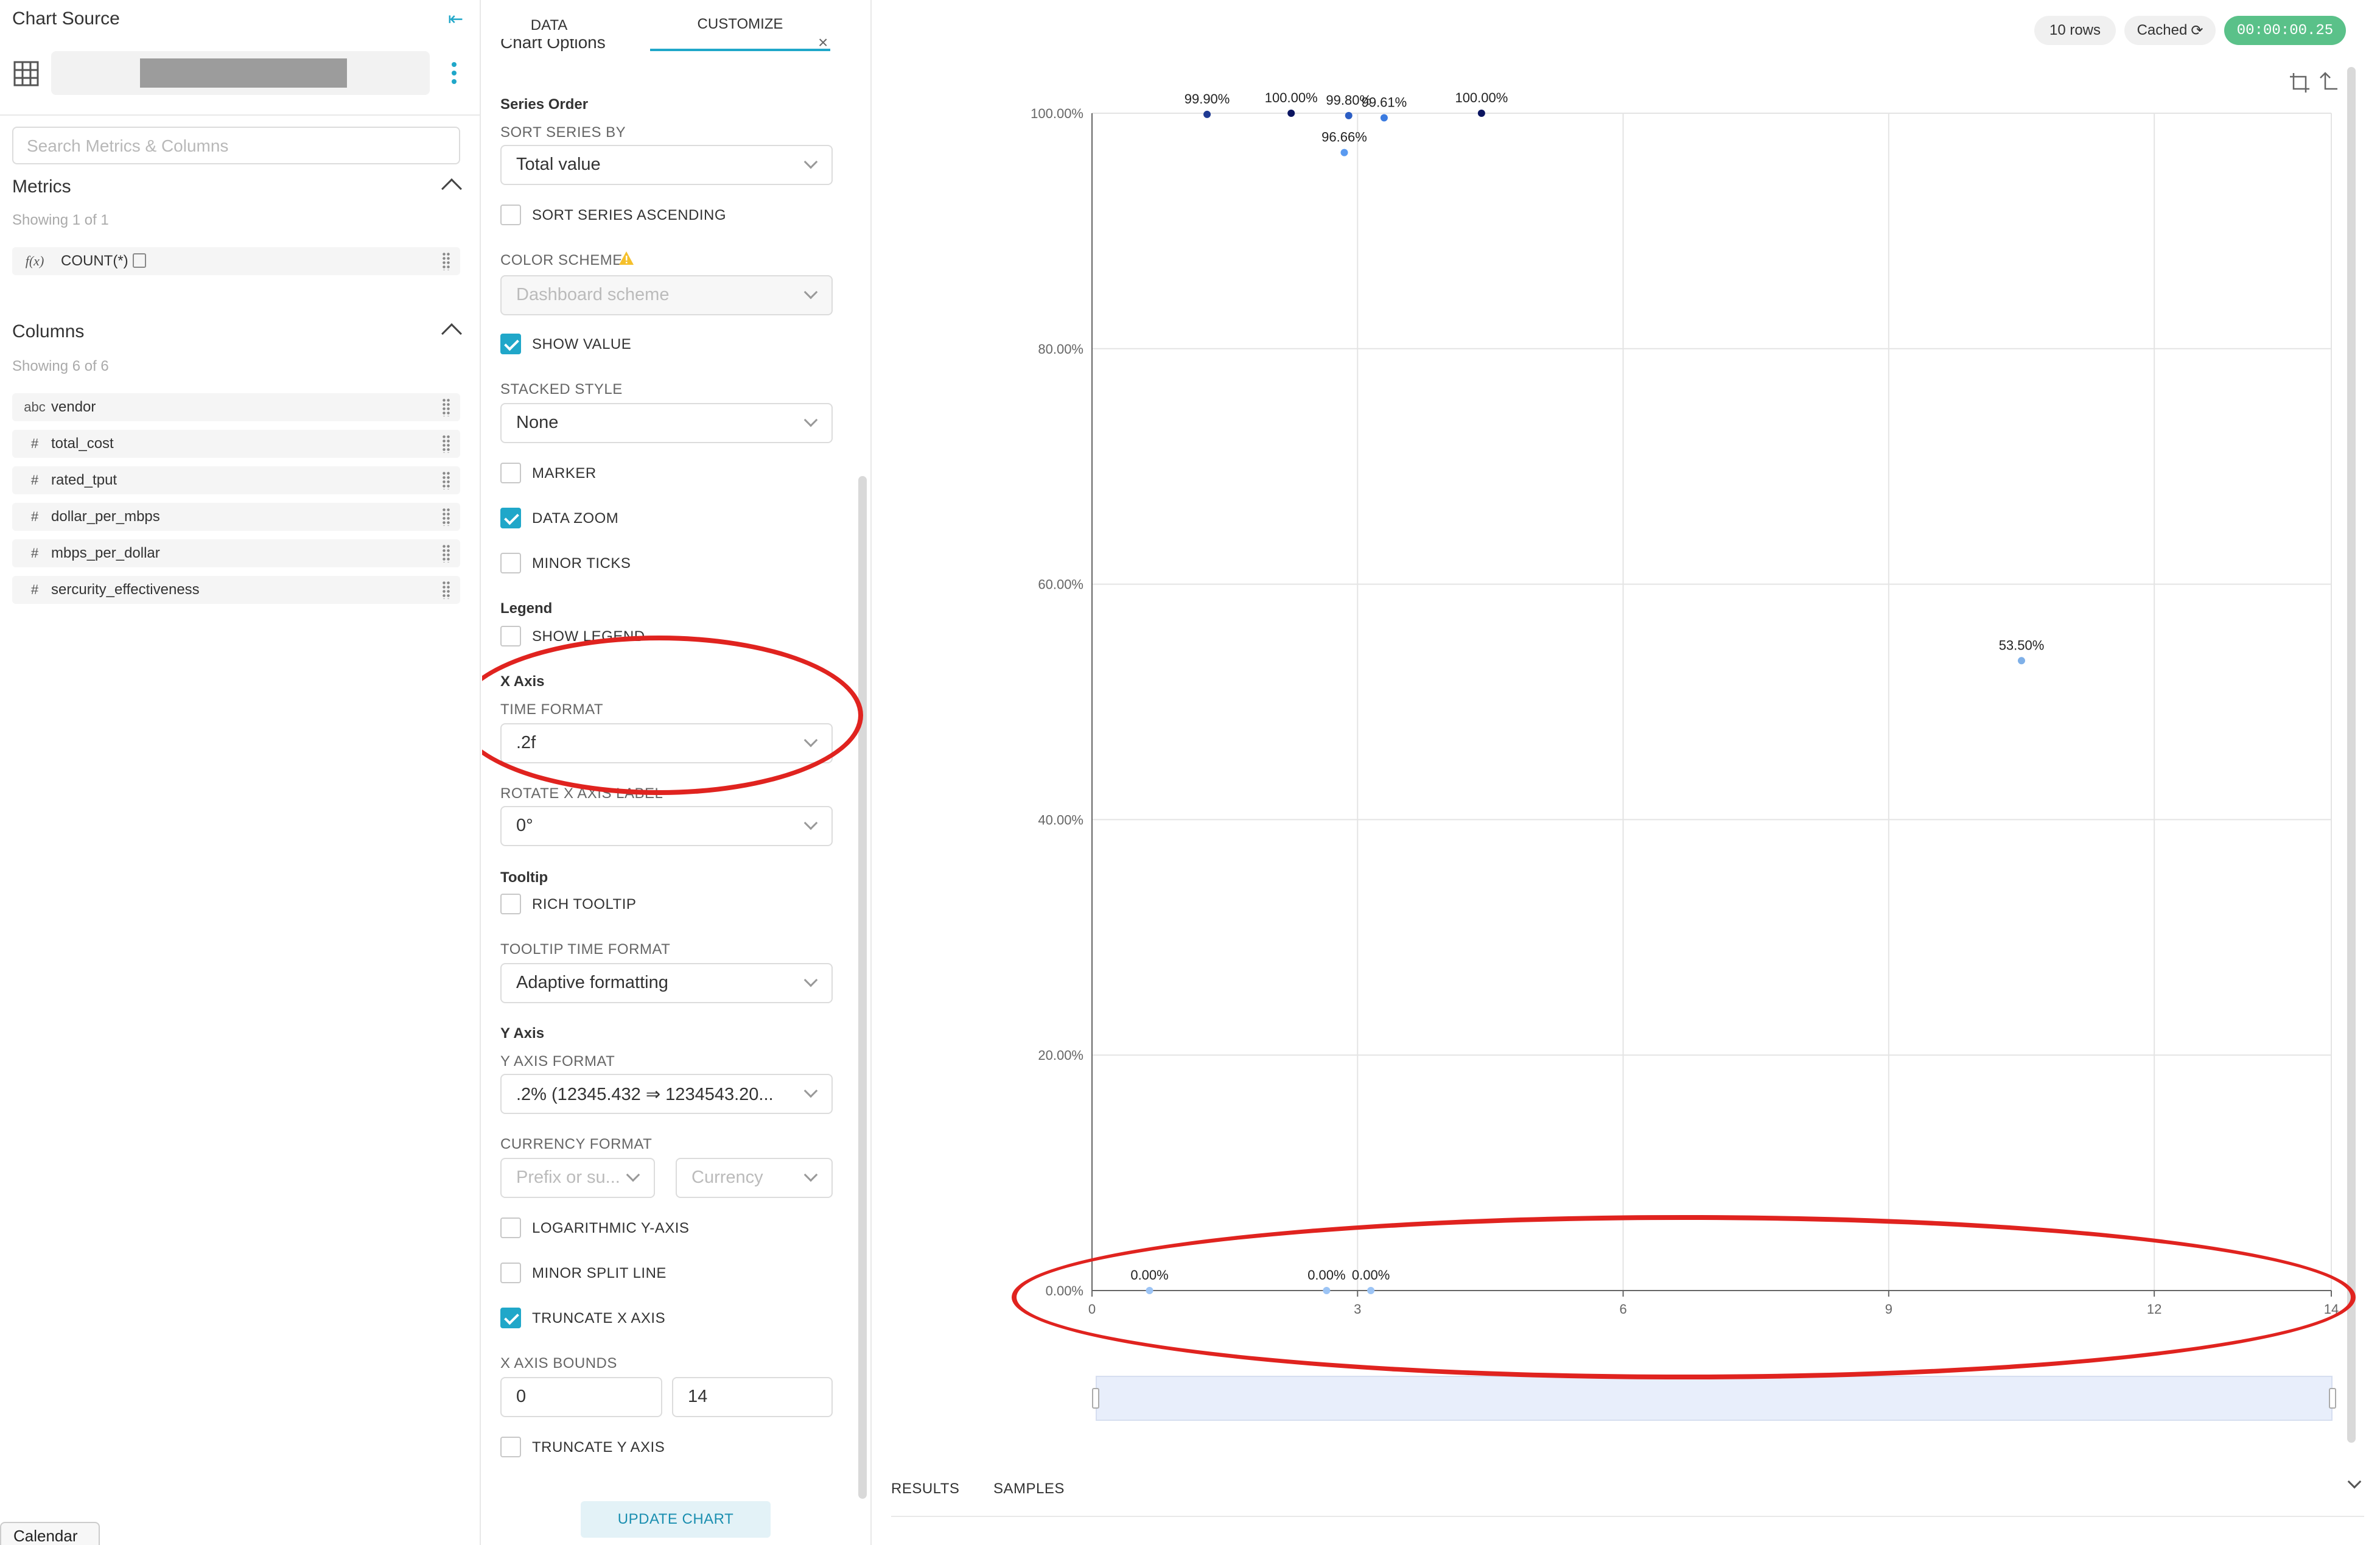  Describe the element at coordinates (236, 145) in the screenshot. I see `search-input: Search Metrics & Columns` at that location.